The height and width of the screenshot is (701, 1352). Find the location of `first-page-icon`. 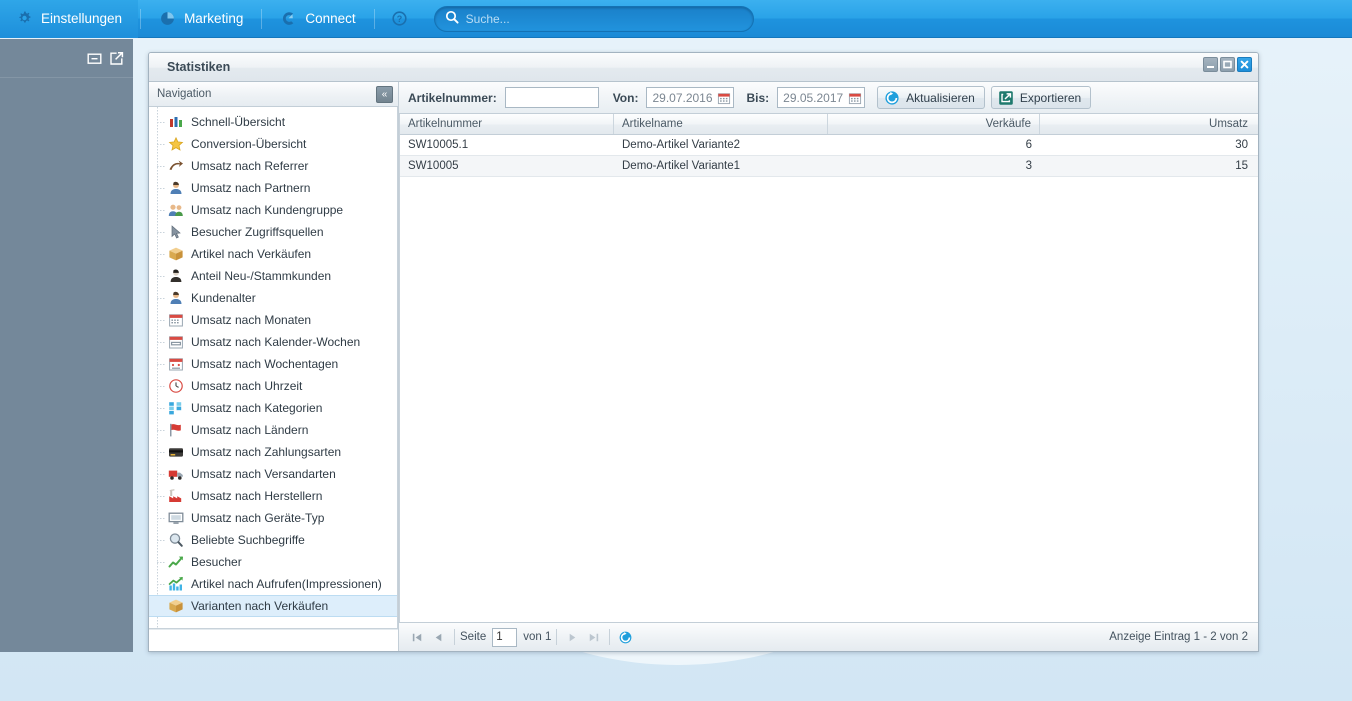

first-page-icon is located at coordinates (417, 637).